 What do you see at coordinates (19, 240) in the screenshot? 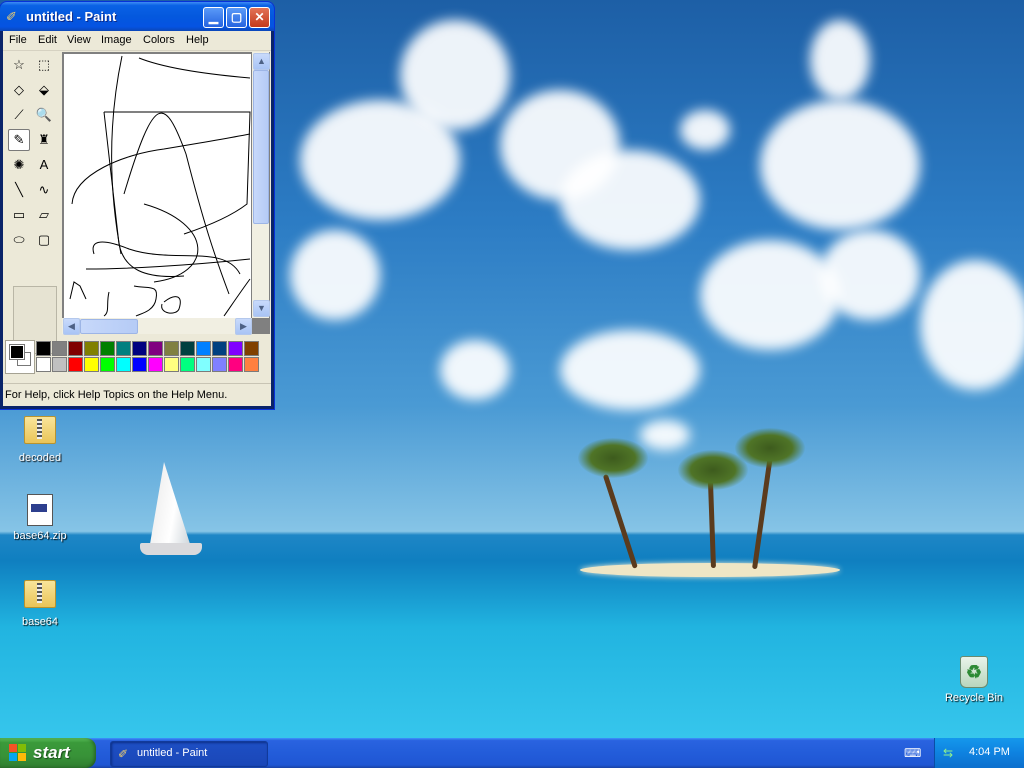
I see `ellipse-icon: ⬭` at bounding box center [19, 240].